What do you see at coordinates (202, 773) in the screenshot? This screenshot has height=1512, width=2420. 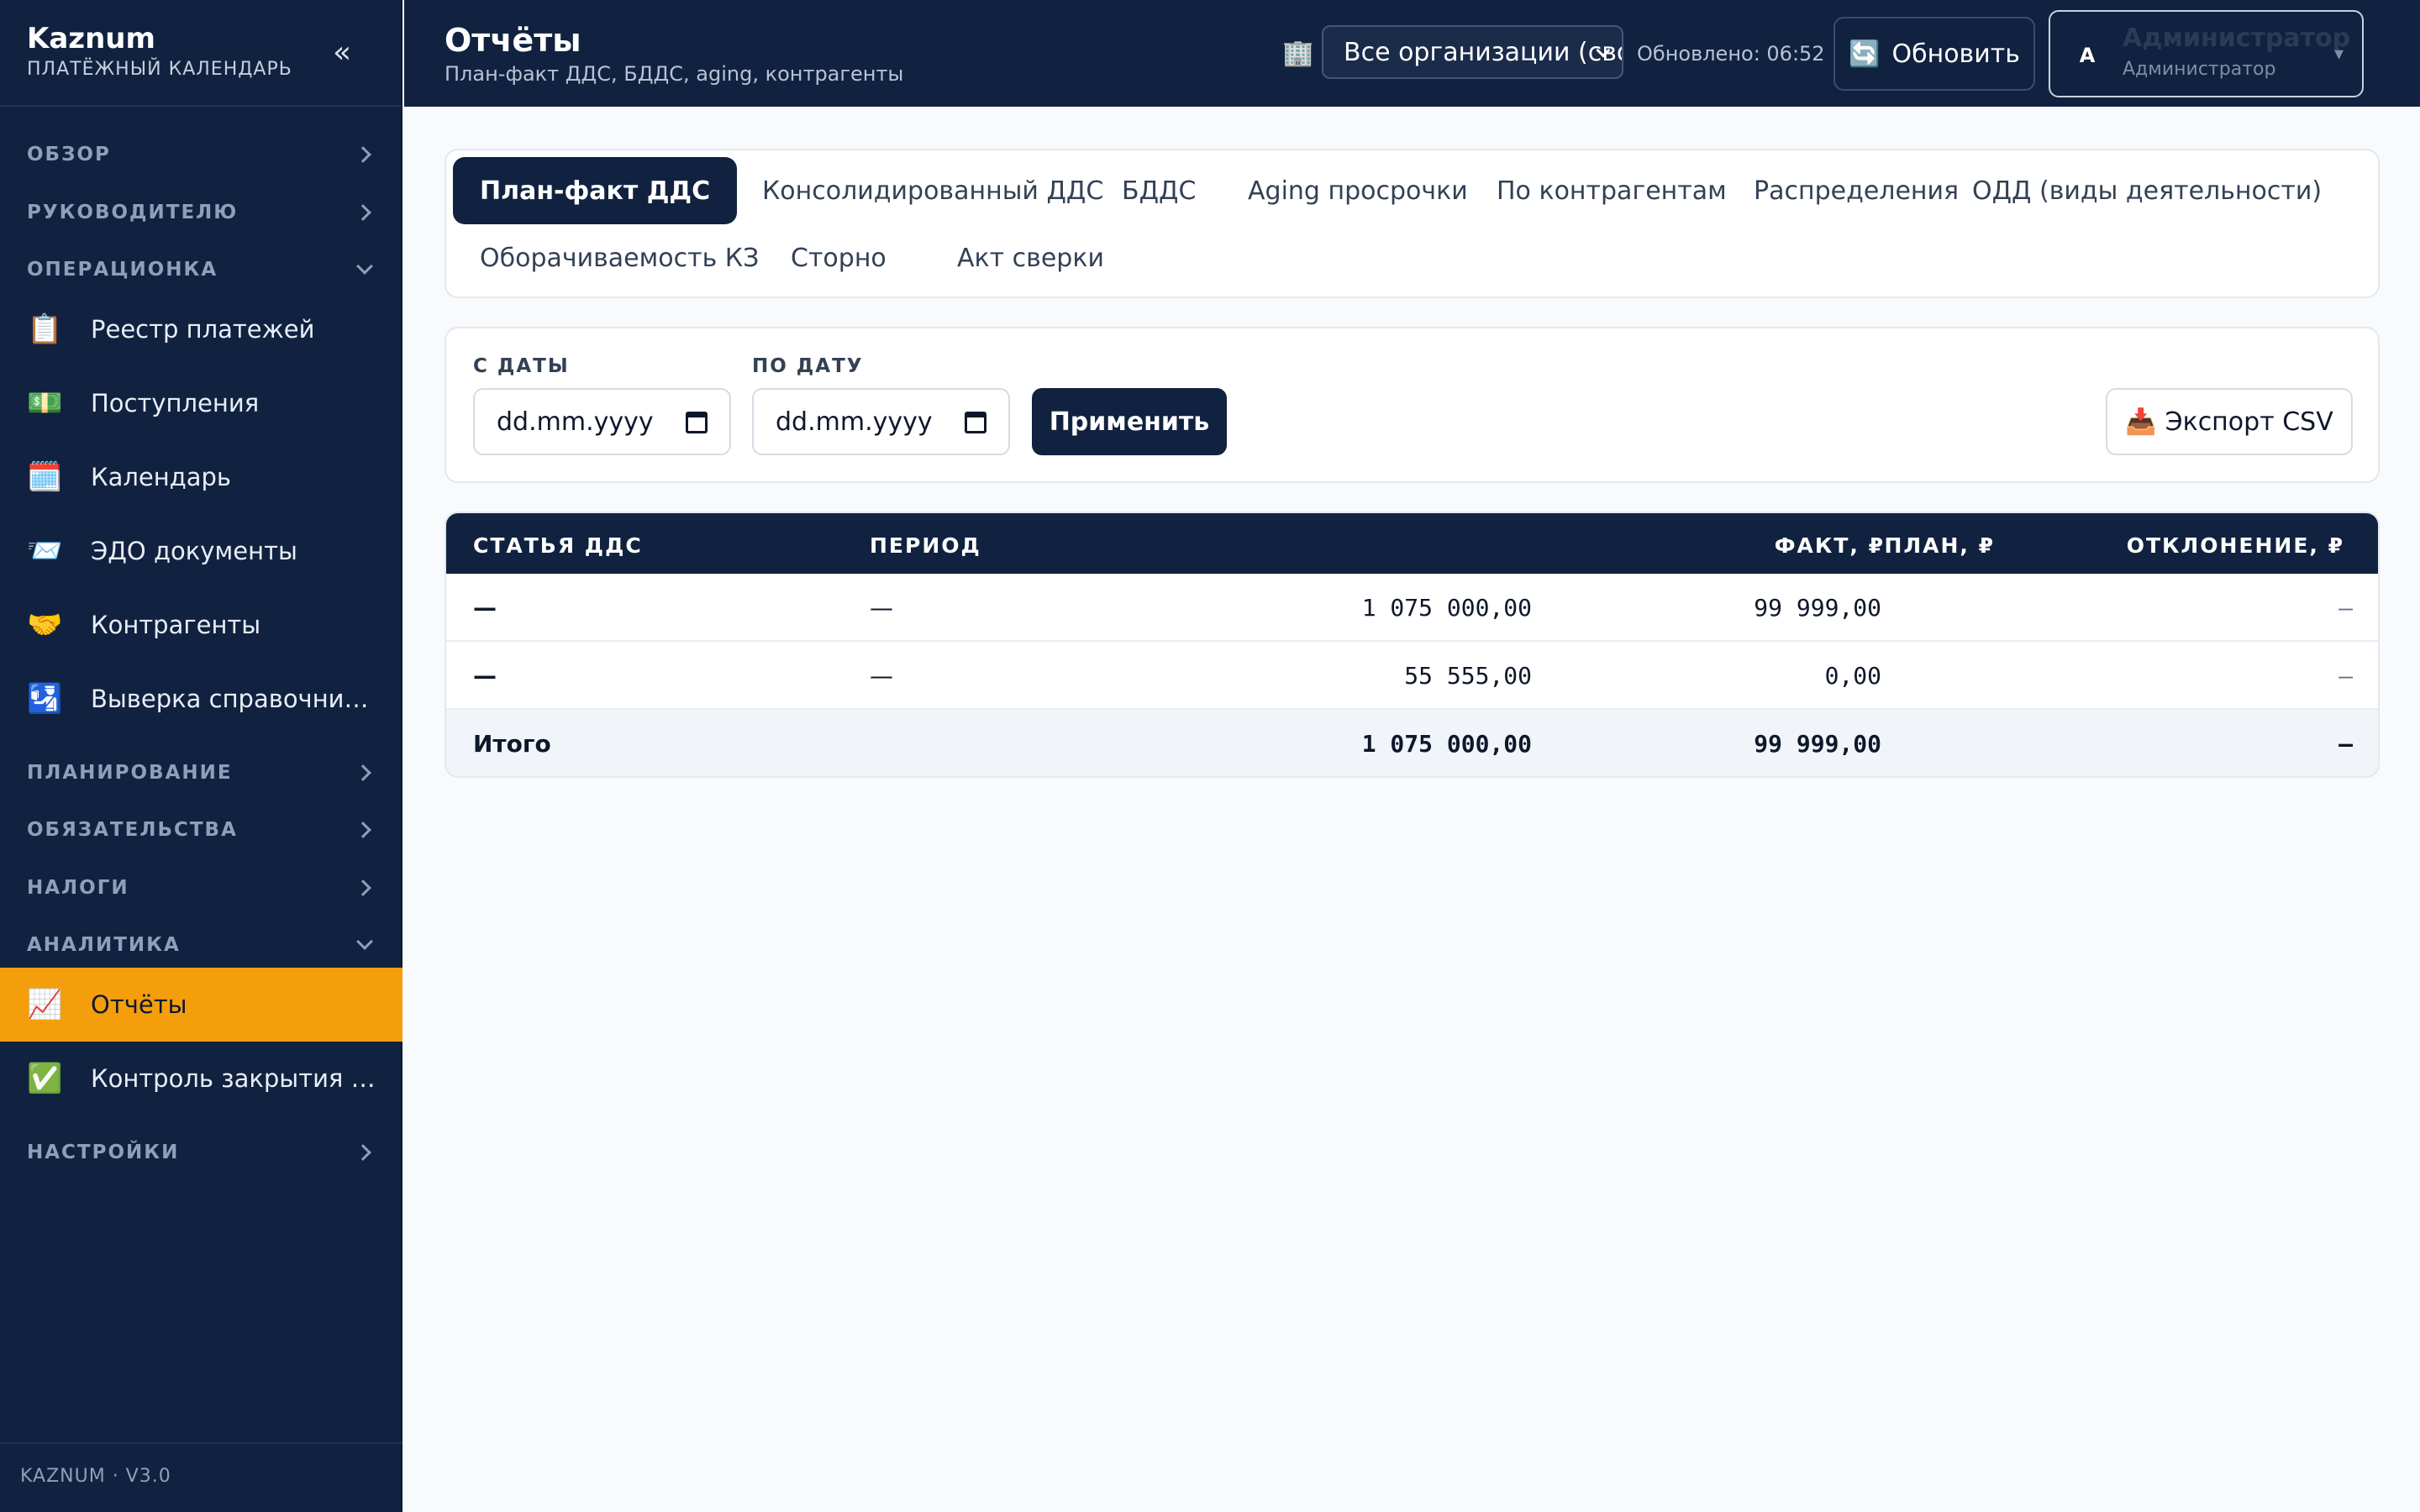 I see `nav-section-planning: ПЛАНИРОВАНИЕ` at bounding box center [202, 773].